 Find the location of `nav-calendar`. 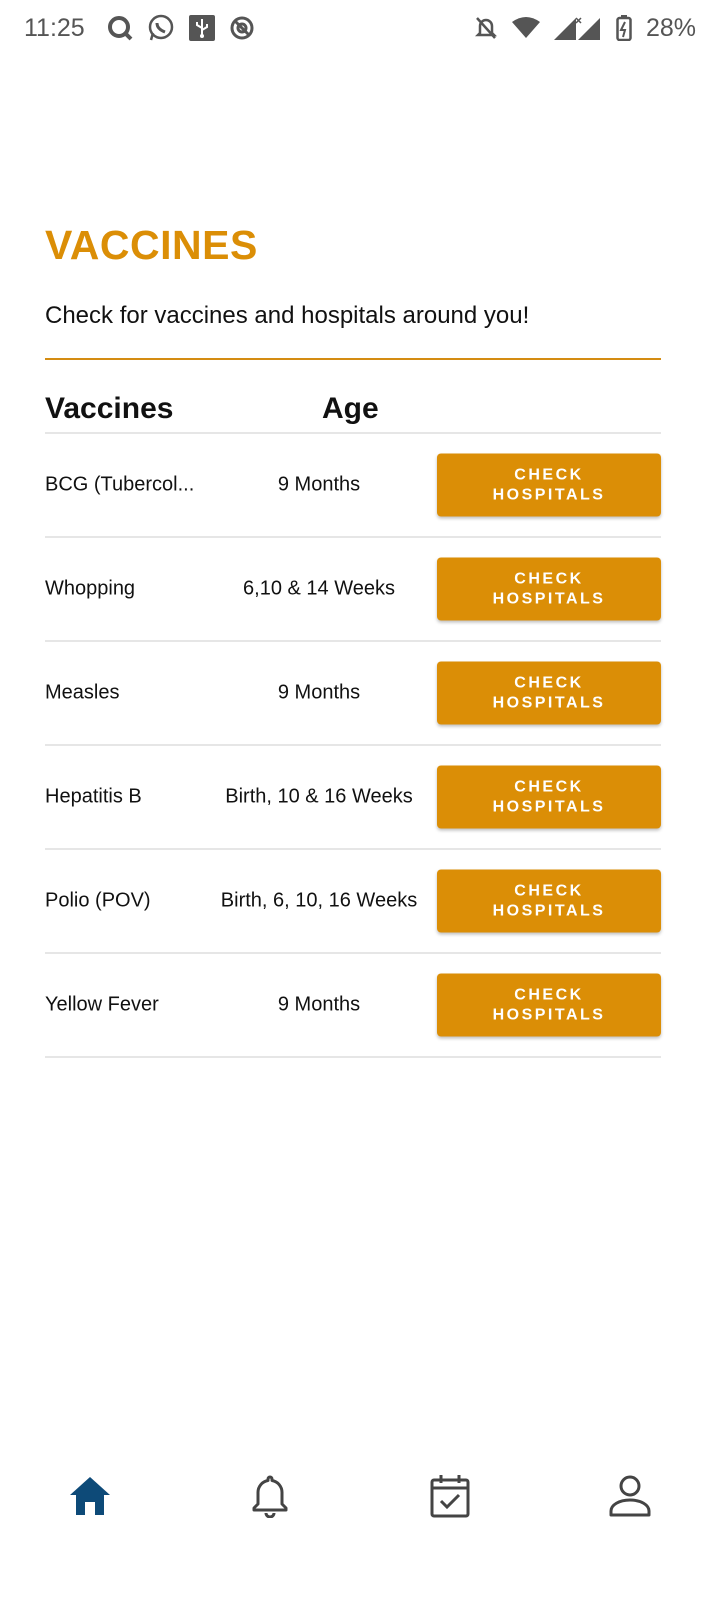

nav-calendar is located at coordinates (450, 1496).